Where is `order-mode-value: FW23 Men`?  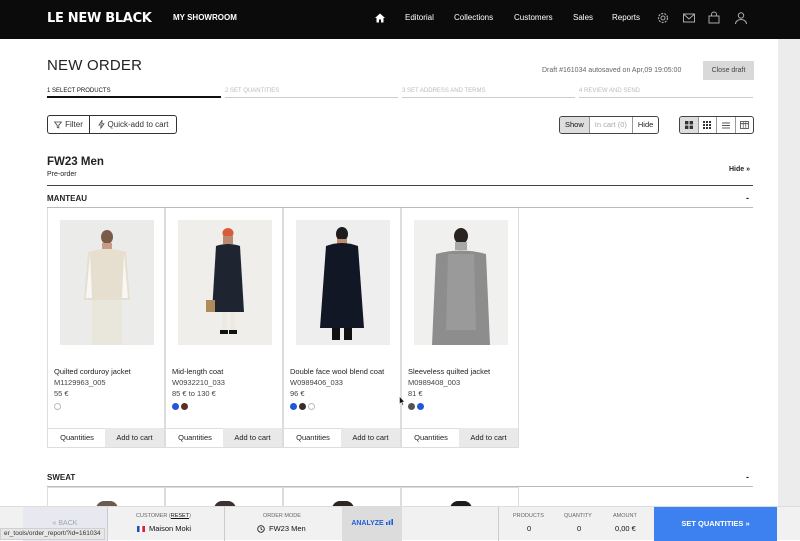
order-mode-value: FW23 Men is located at coordinates (287, 528).